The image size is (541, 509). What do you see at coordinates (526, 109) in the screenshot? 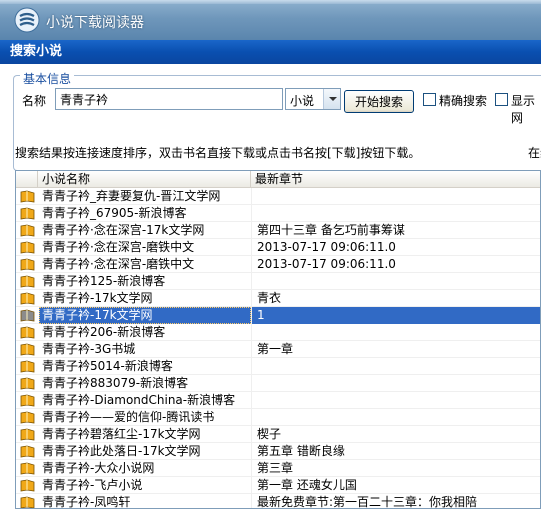
I see `show-label: 显示网` at bounding box center [526, 109].